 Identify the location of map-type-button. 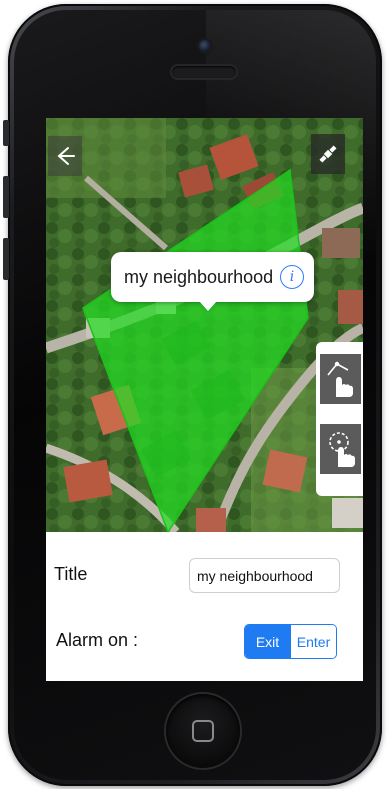
(328, 154).